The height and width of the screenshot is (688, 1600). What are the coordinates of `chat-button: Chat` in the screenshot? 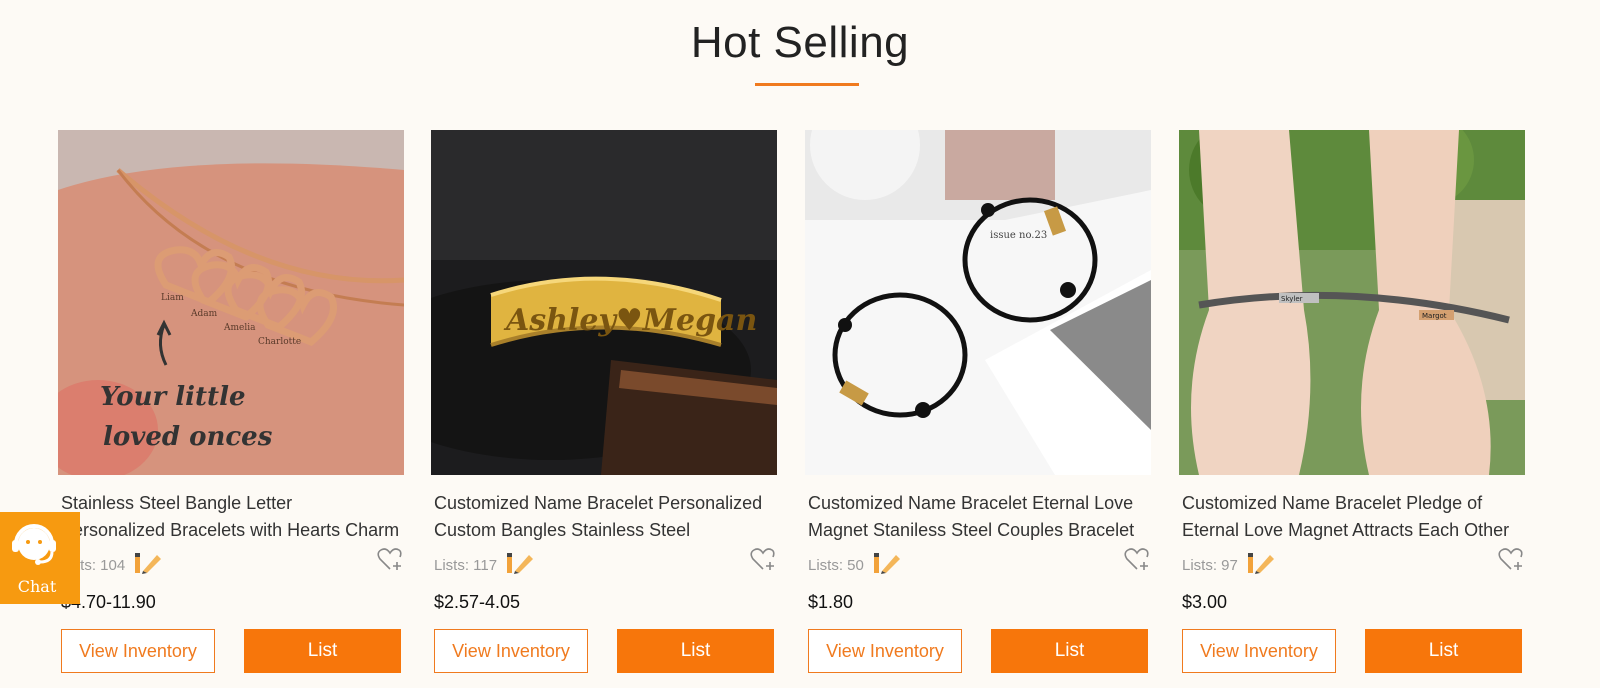 It's located at (40, 558).